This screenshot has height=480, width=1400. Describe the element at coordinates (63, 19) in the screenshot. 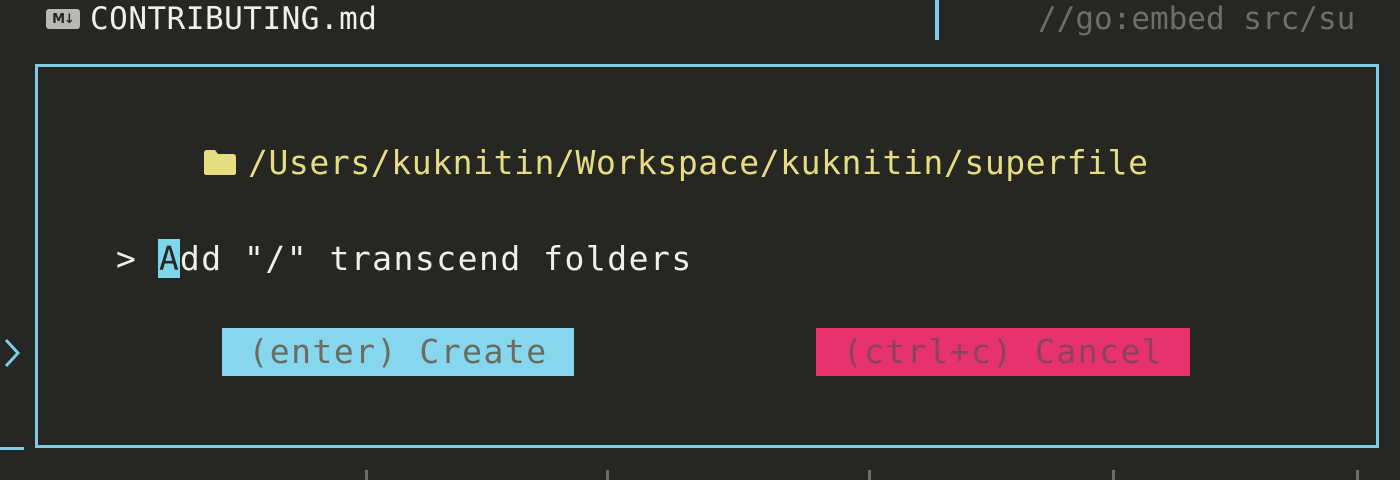

I see `markdown-icon: M↓` at that location.